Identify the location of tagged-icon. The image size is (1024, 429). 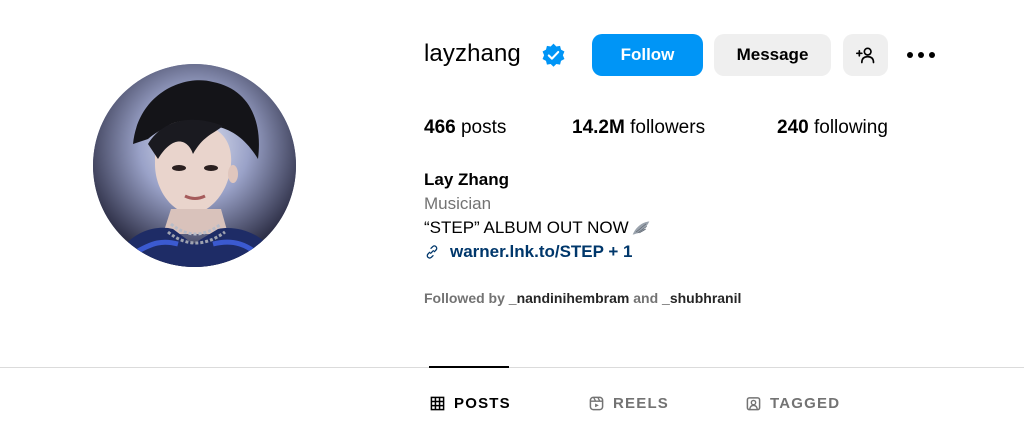
(753, 404).